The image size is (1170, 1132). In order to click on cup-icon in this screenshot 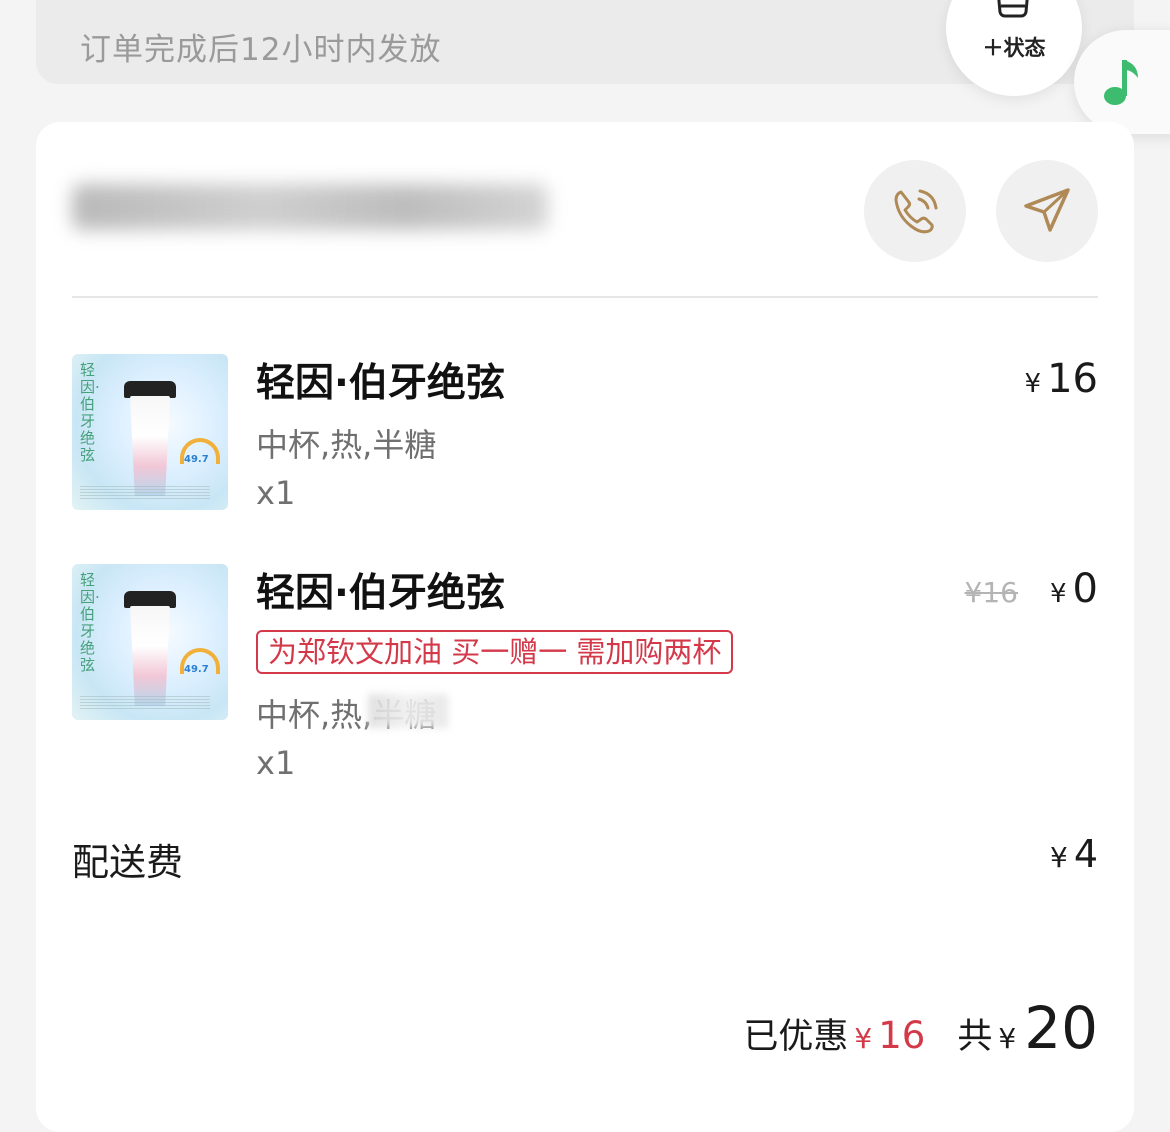, I will do `click(1013, 9)`.